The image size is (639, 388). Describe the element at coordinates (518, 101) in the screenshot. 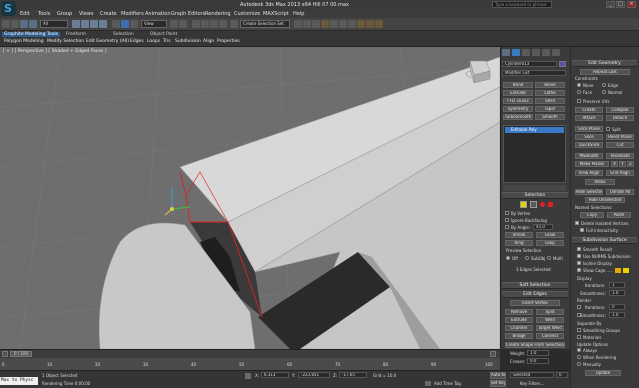

I see `ffd-button: FFD 3x3x3` at that location.